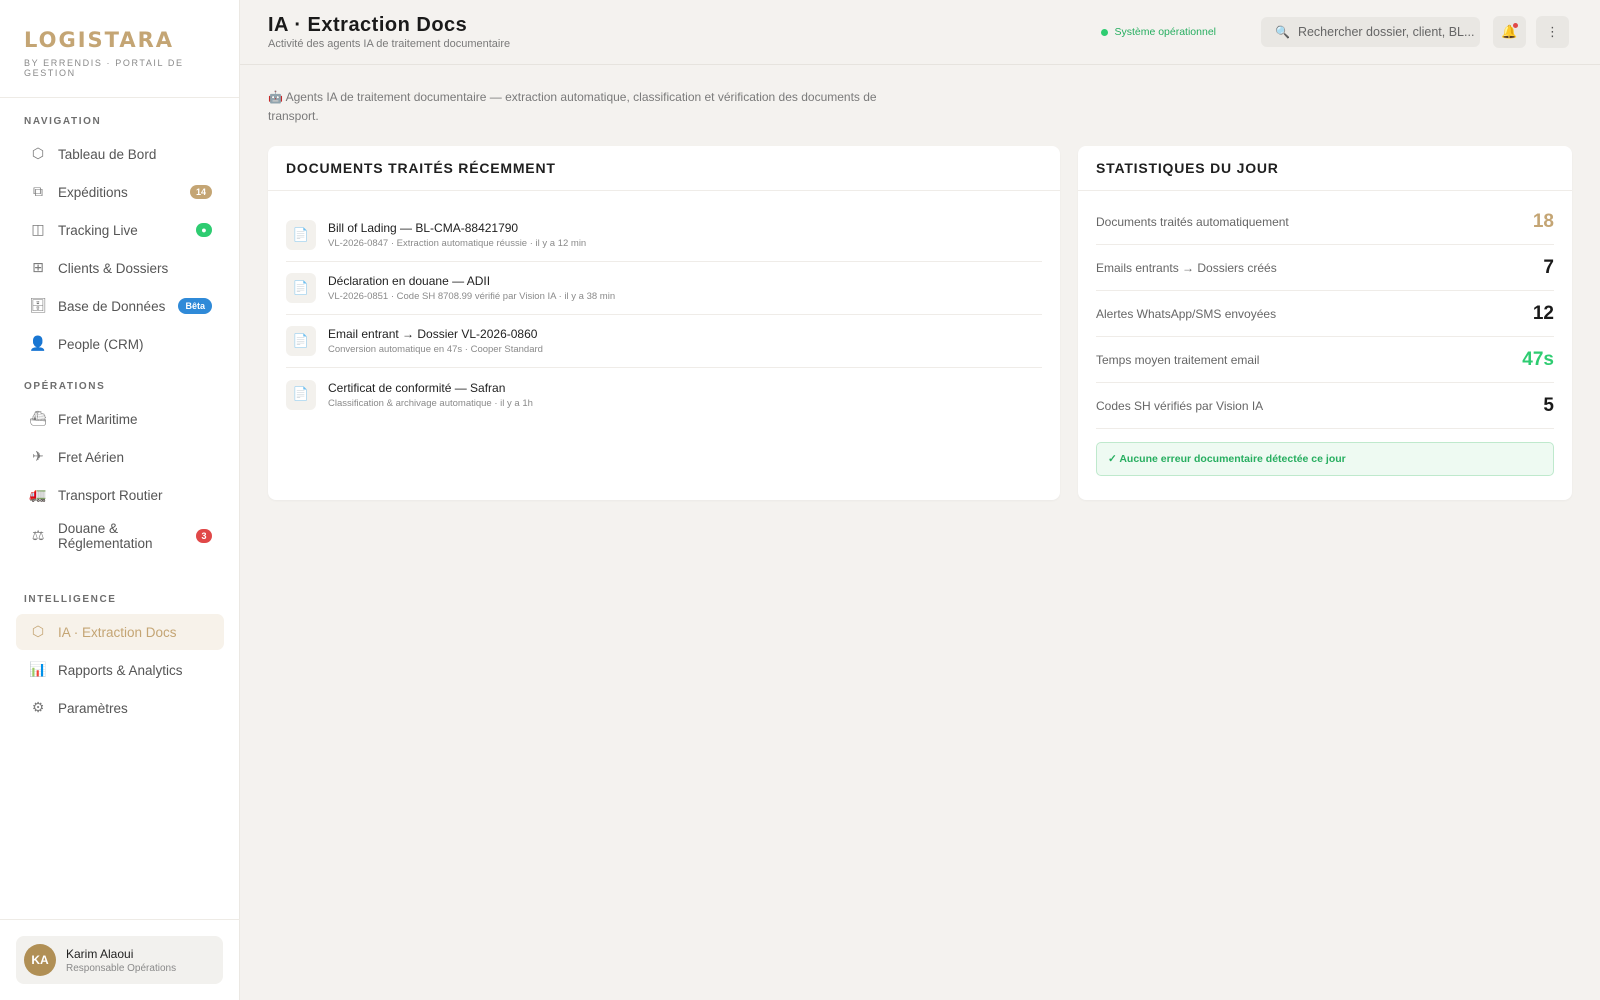 The image size is (1600, 1000). Describe the element at coordinates (119, 40) in the screenshot. I see `brand-logo: LOGISTARA` at that location.